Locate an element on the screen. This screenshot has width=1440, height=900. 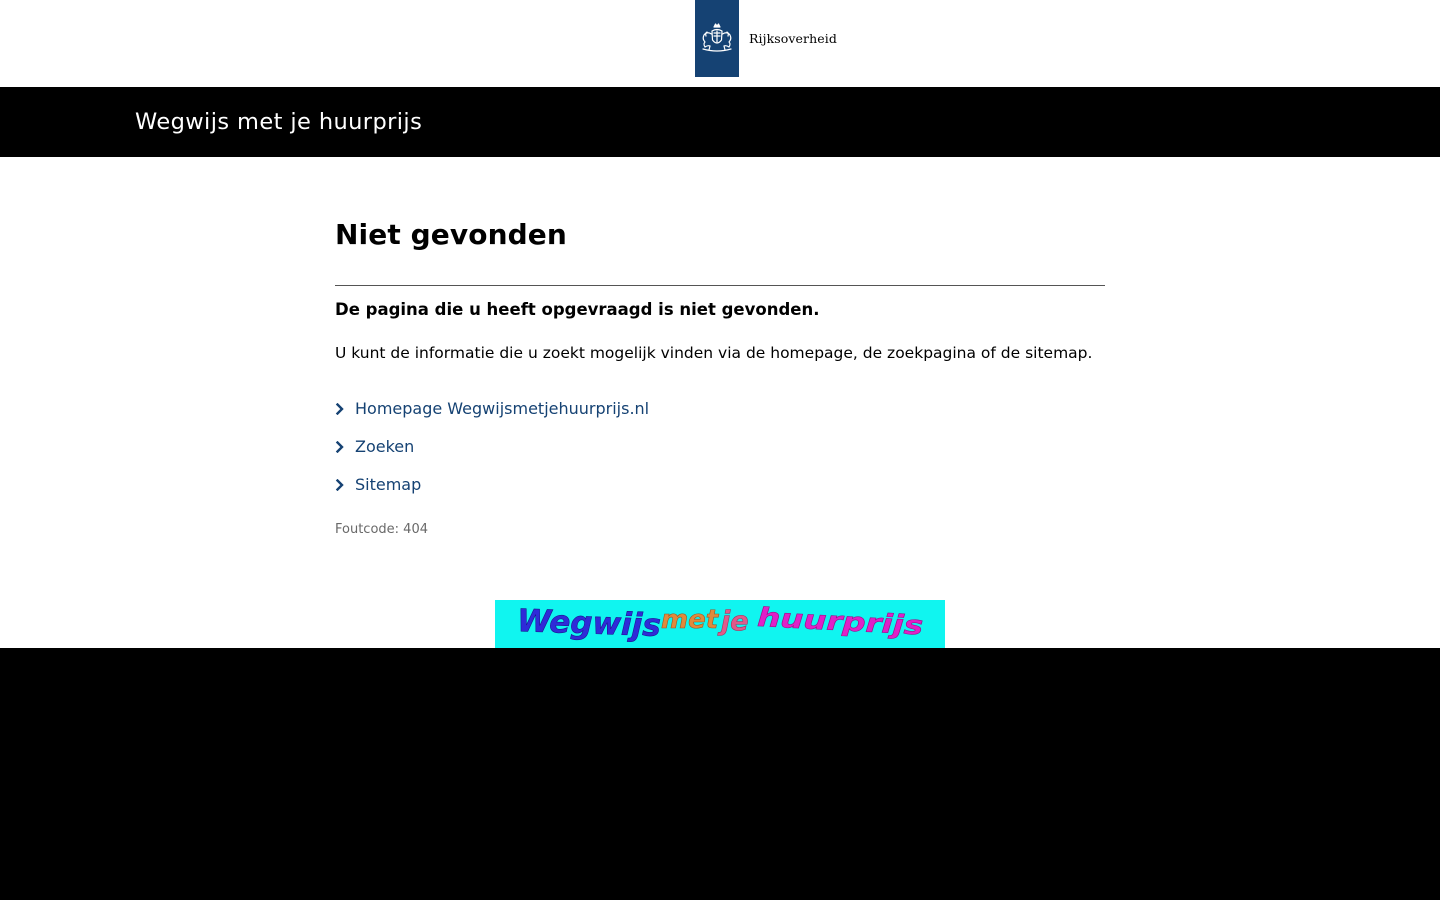
divider is located at coordinates (720, 285).